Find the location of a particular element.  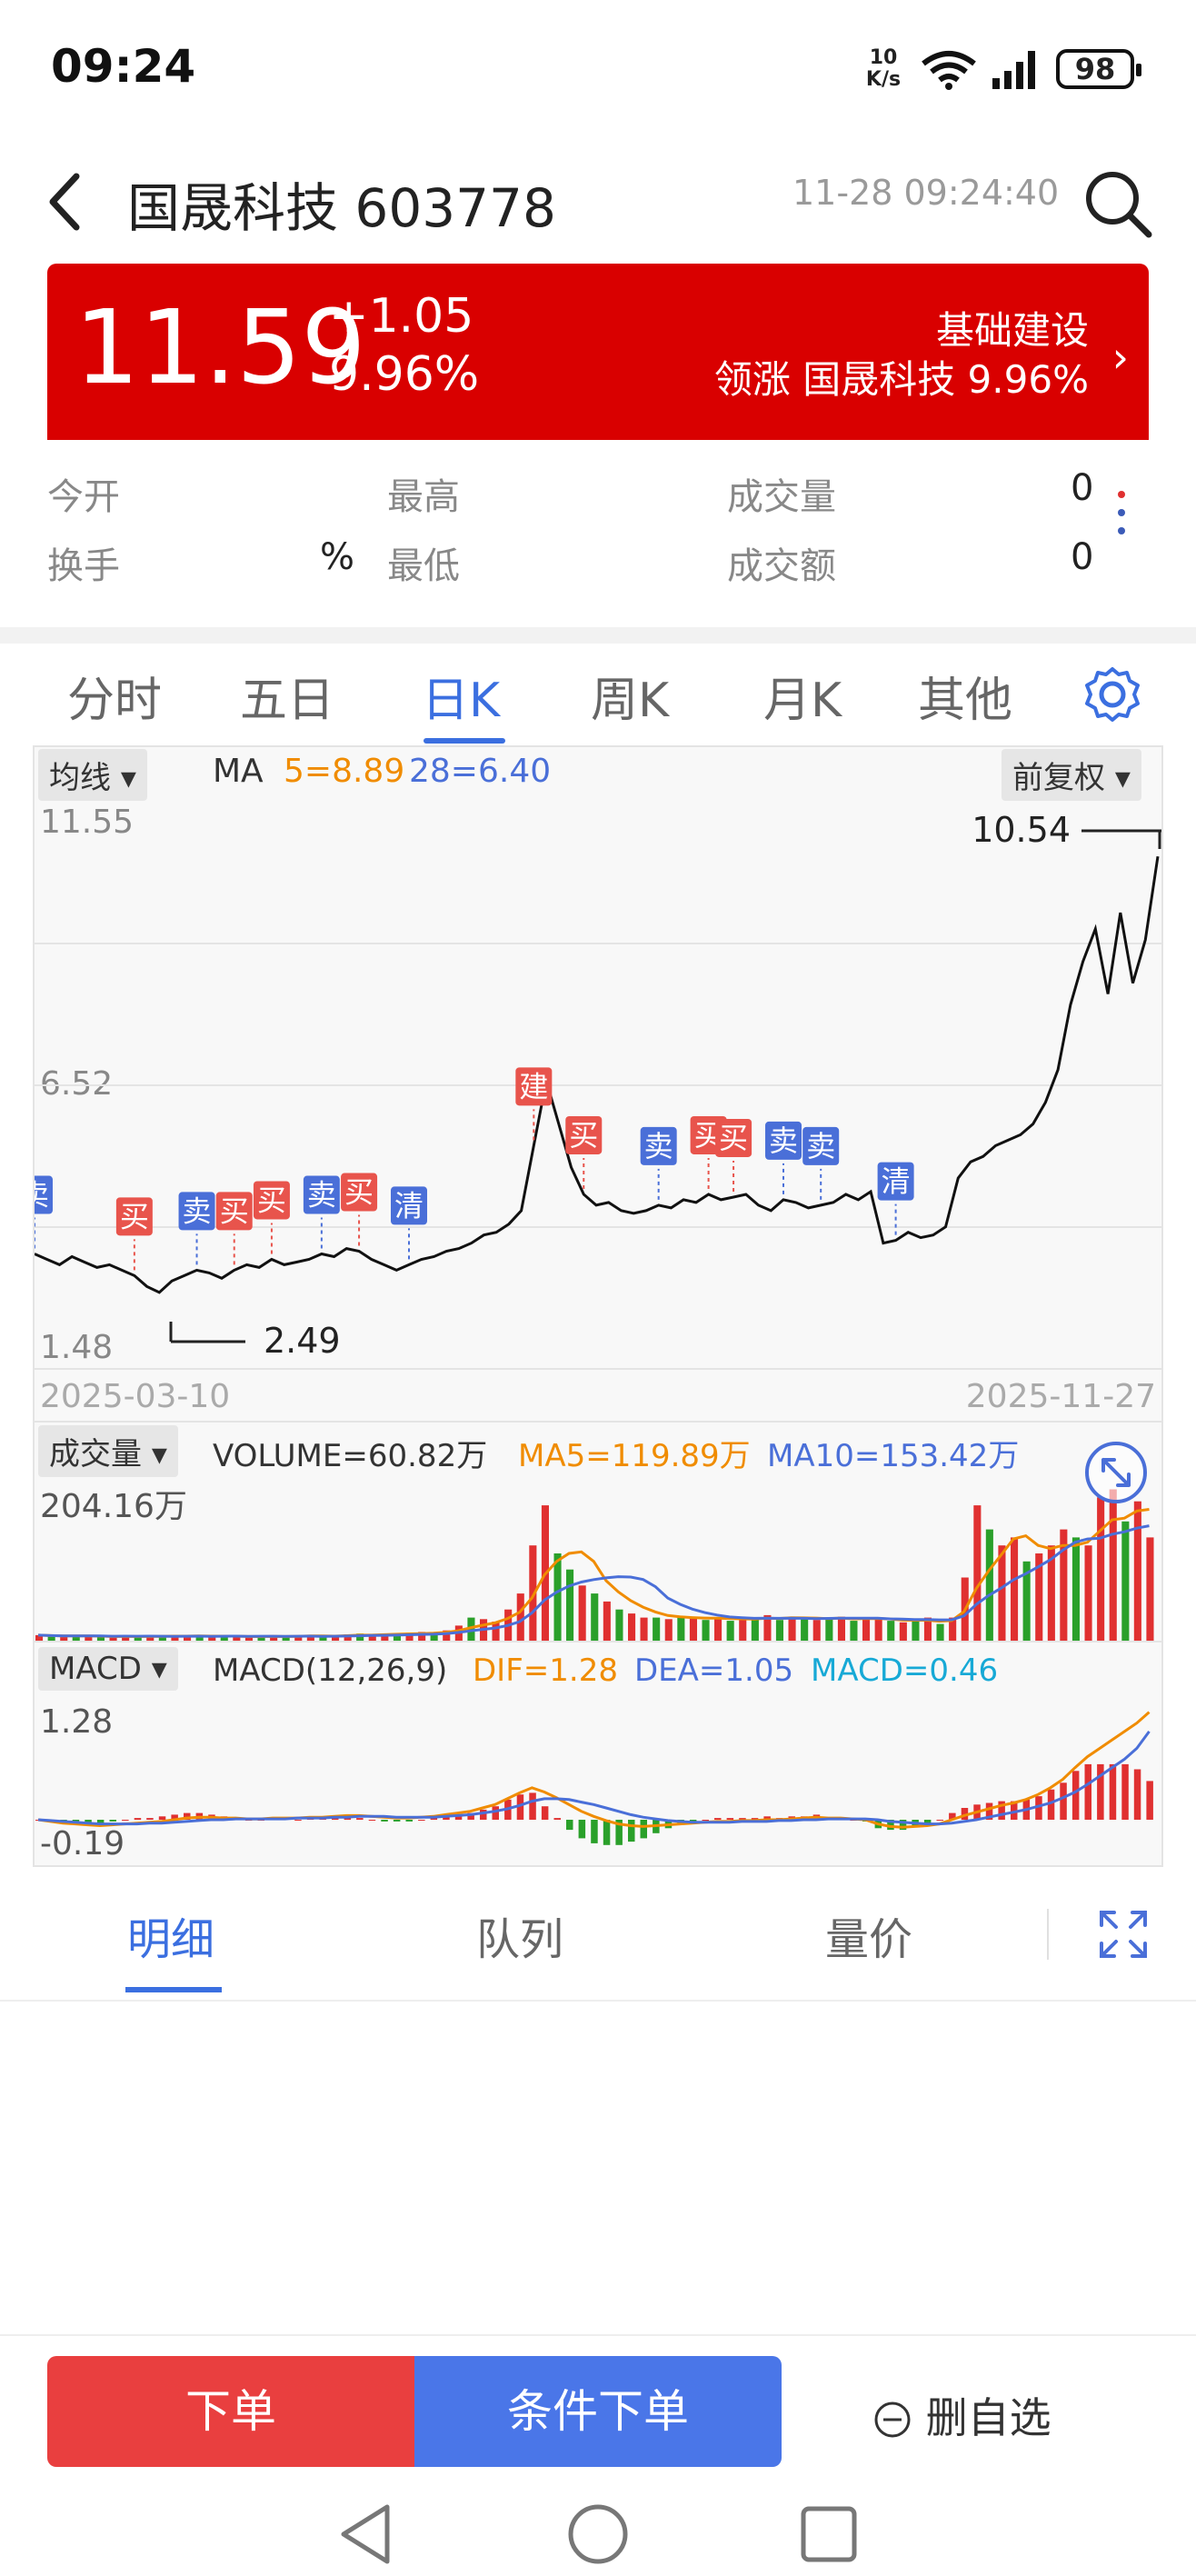

fullscreen-icon is located at coordinates (1123, 1934).